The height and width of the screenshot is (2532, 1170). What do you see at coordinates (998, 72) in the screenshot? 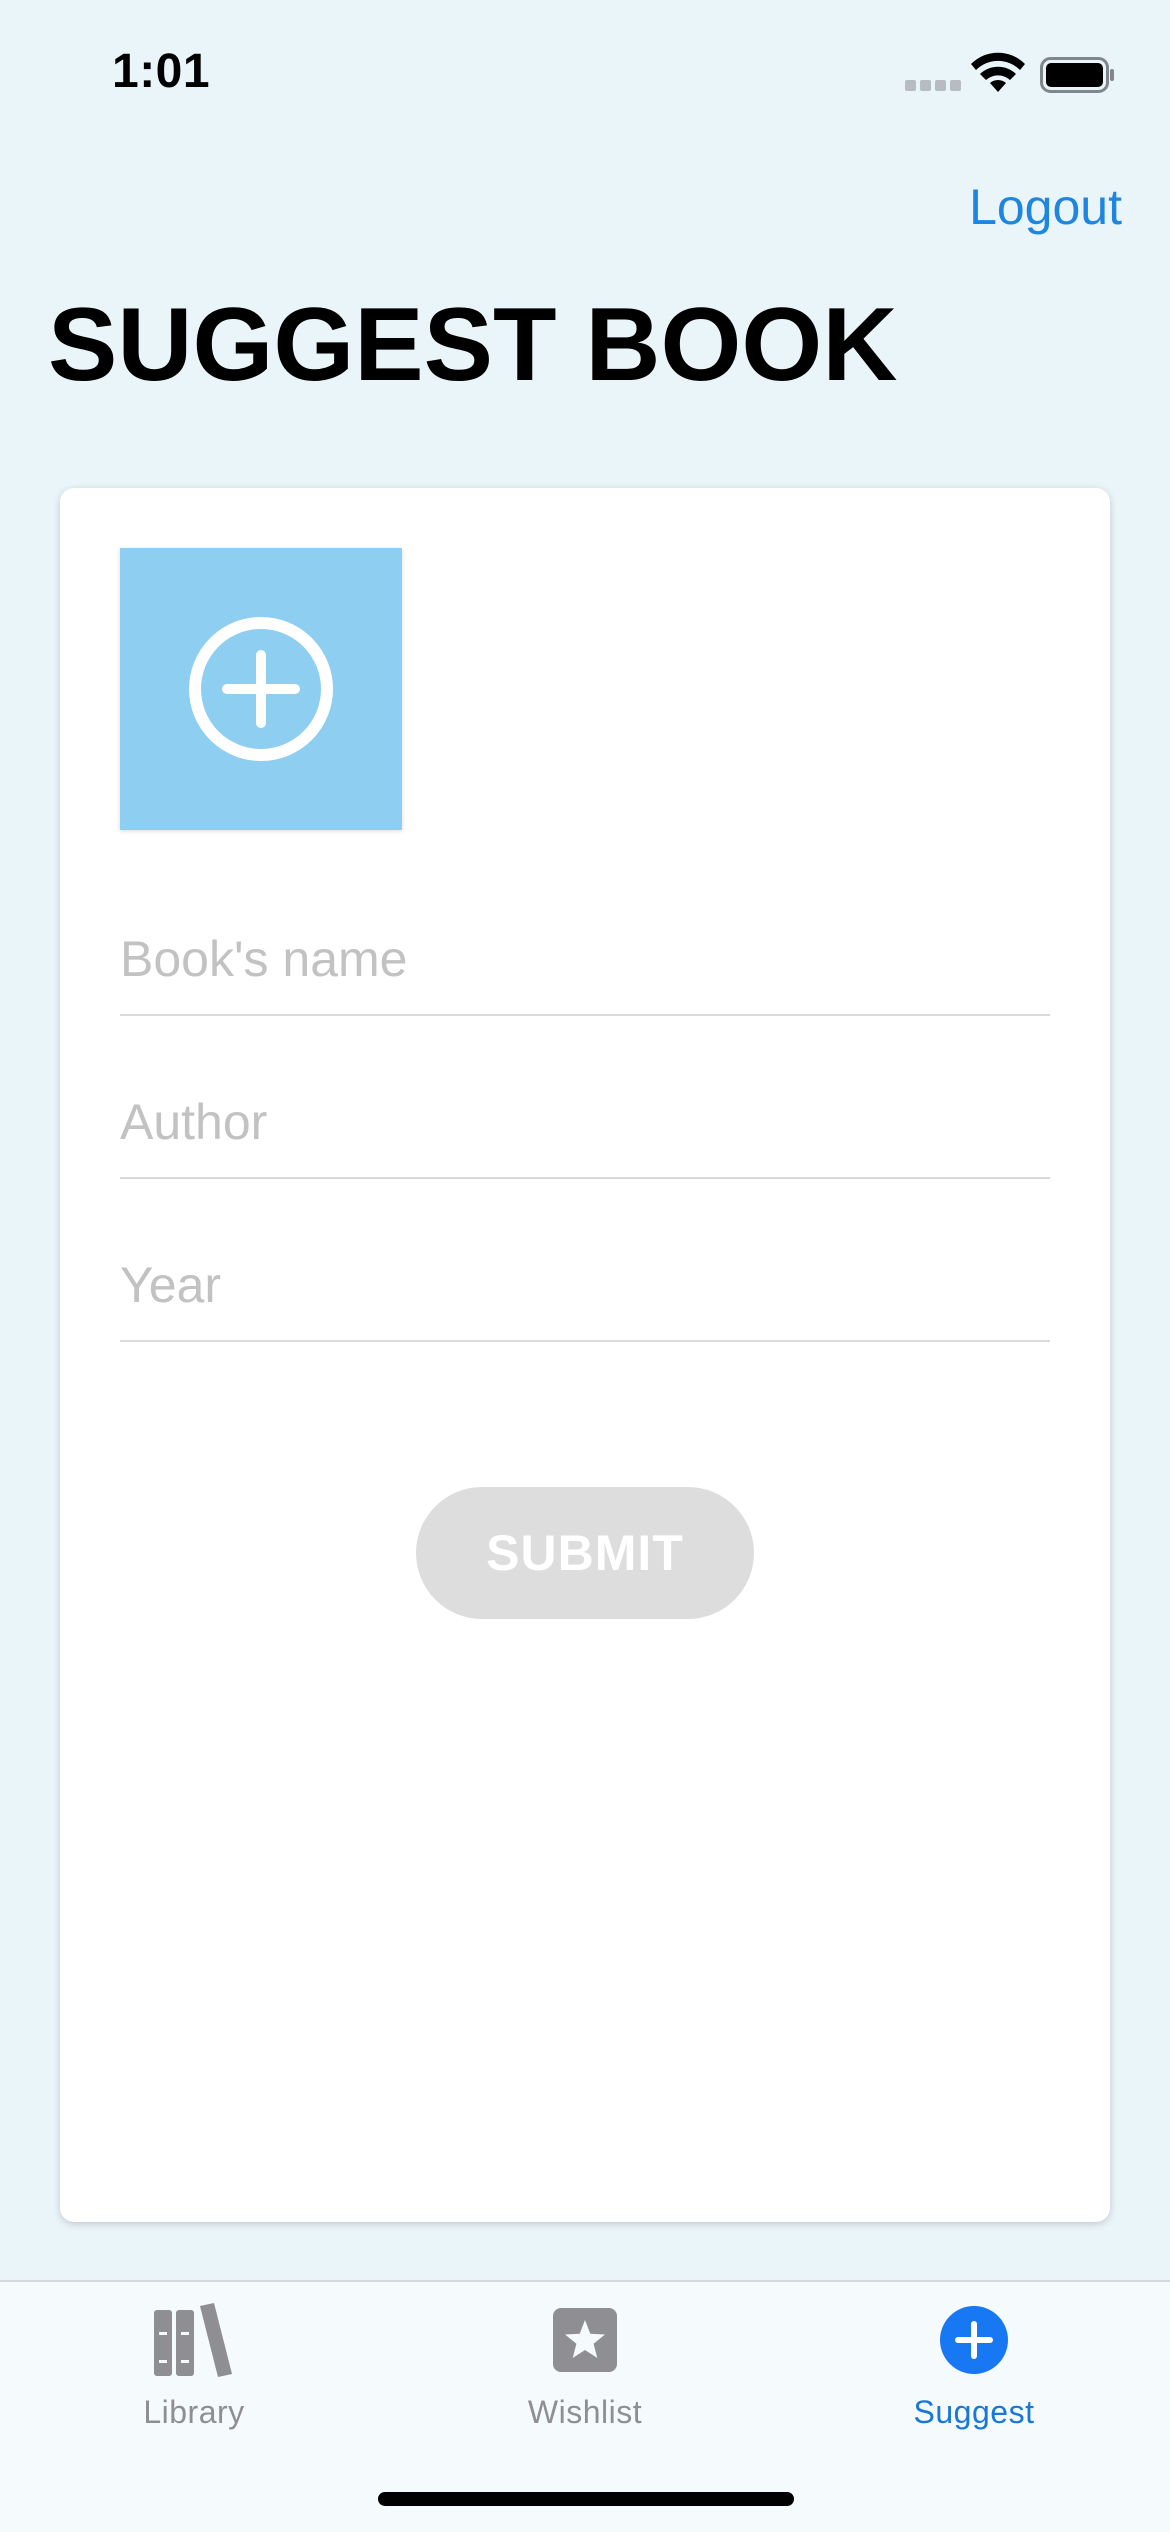
I see `wifi-icon` at bounding box center [998, 72].